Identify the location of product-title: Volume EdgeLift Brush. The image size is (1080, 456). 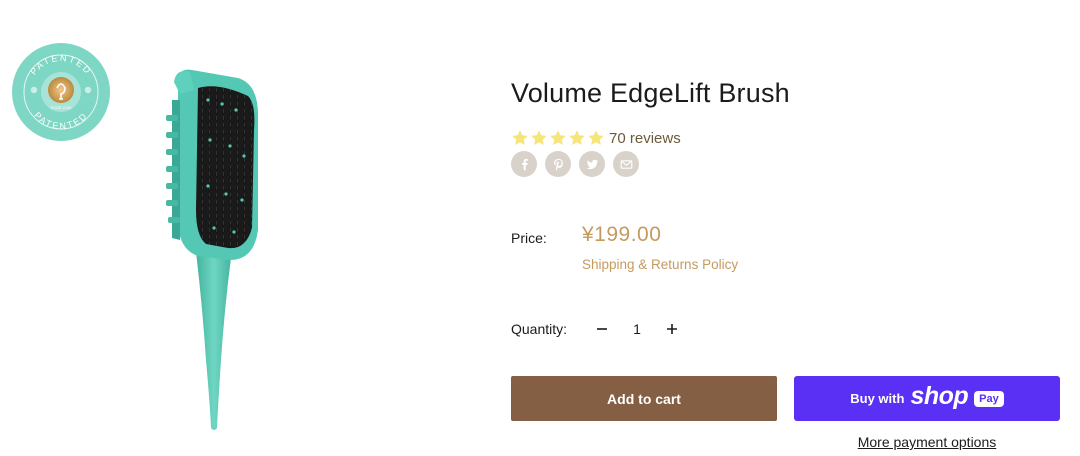
(650, 93).